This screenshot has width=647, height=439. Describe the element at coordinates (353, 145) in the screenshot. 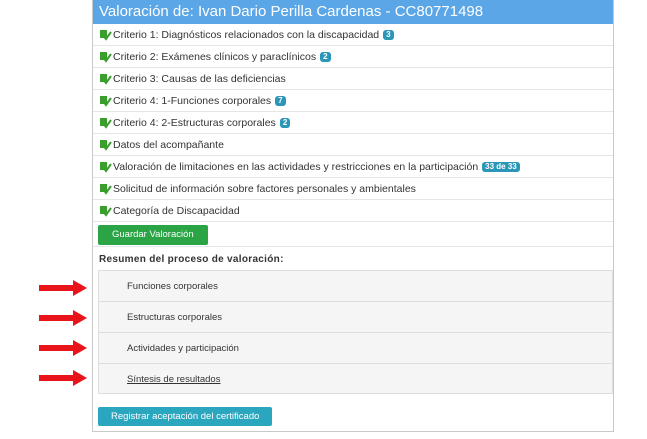

I see `criterion-item-6: Datos del acompañante` at that location.